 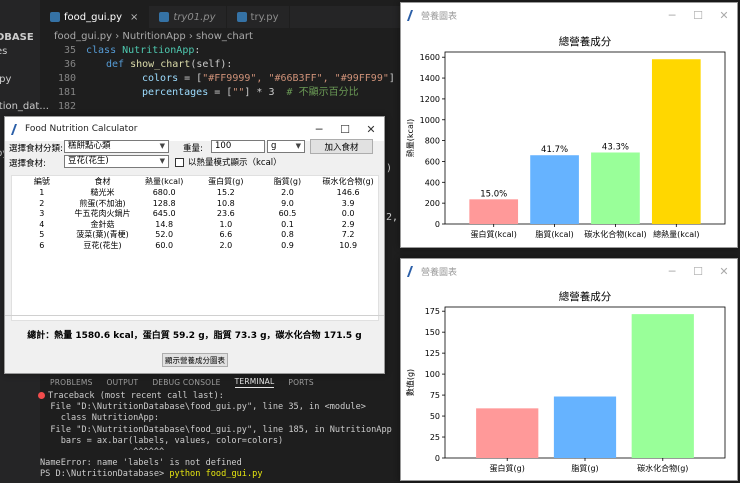 What do you see at coordinates (17, 37) in the screenshot?
I see `sidebar-folder-label: DBASE` at bounding box center [17, 37].